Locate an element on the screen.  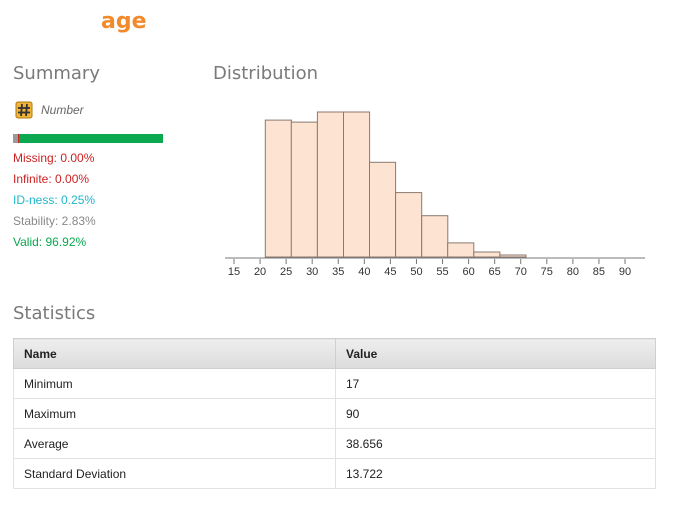
number-hash-icon is located at coordinates (24, 110).